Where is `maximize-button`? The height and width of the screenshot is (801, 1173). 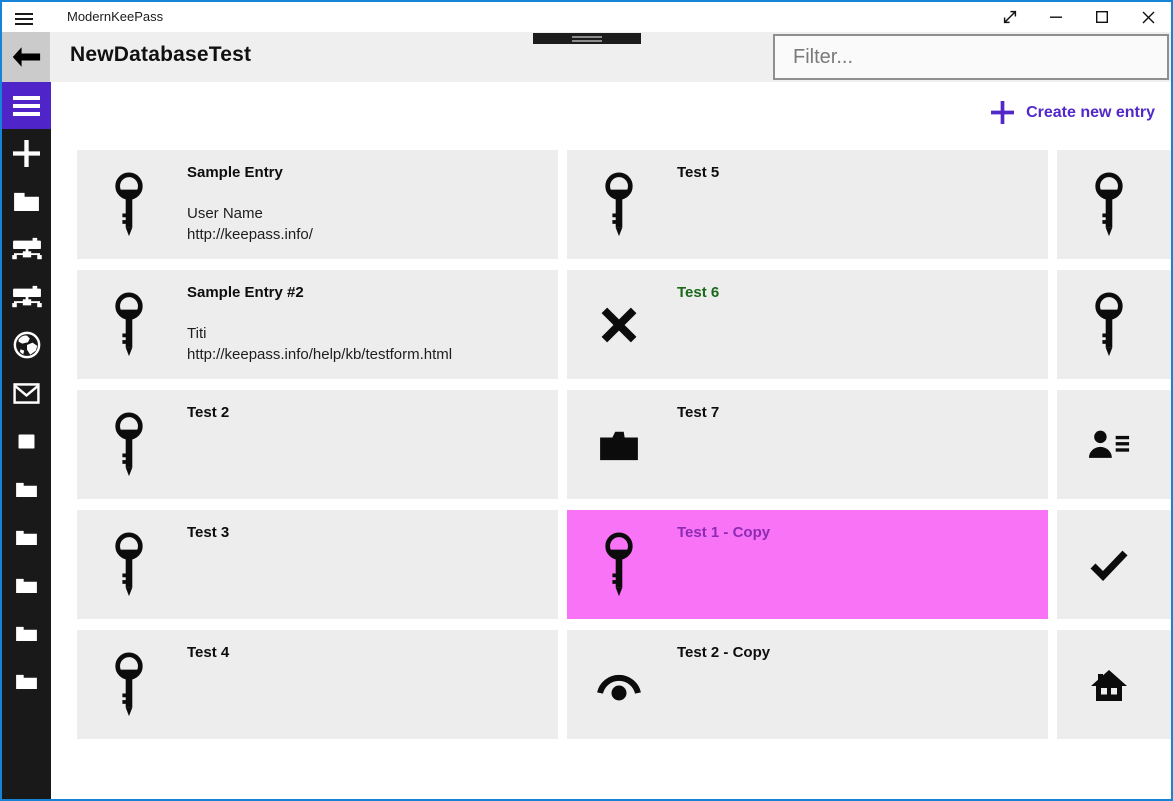 maximize-button is located at coordinates (1102, 17).